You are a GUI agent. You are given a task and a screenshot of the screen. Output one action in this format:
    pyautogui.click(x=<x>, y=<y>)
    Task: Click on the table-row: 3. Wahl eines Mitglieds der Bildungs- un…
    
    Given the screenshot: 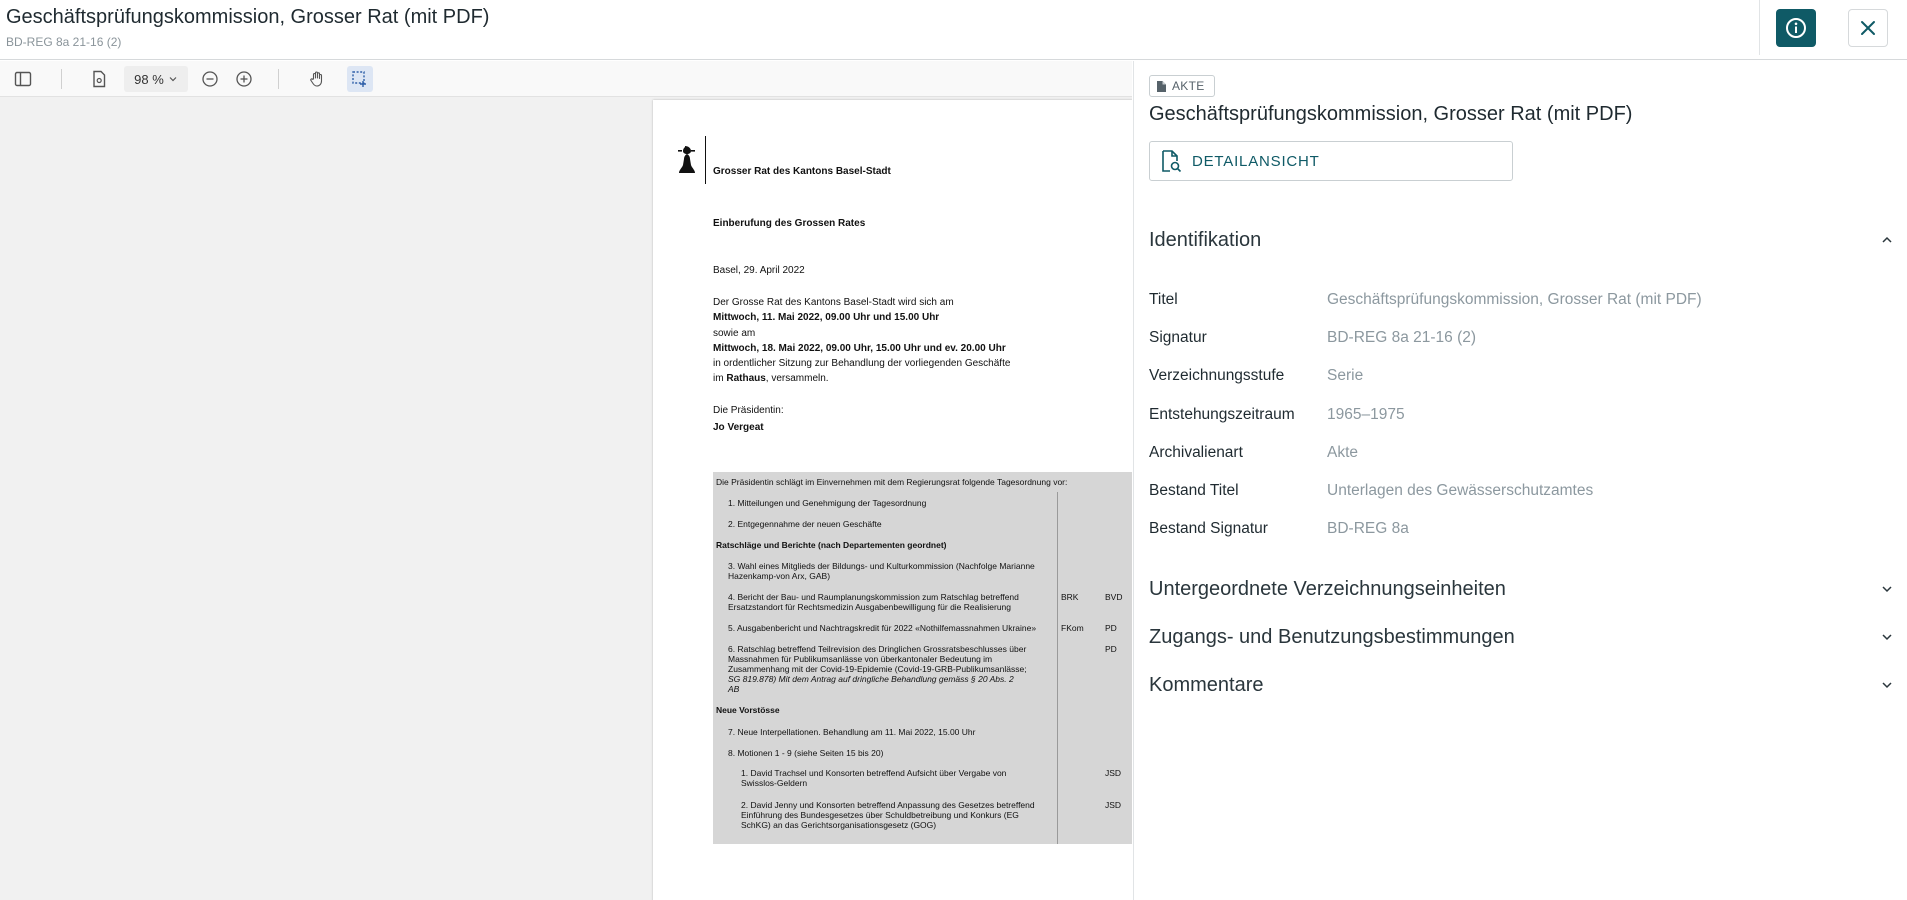 What is the action you would take?
    pyautogui.click(x=881, y=566)
    